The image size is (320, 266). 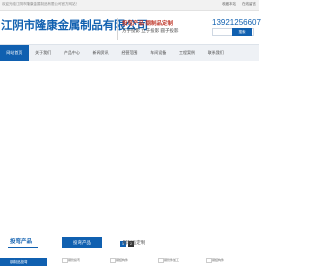 I want to click on sidebar-item-steel-bend: 钢制品投弯, so click(x=23, y=262).